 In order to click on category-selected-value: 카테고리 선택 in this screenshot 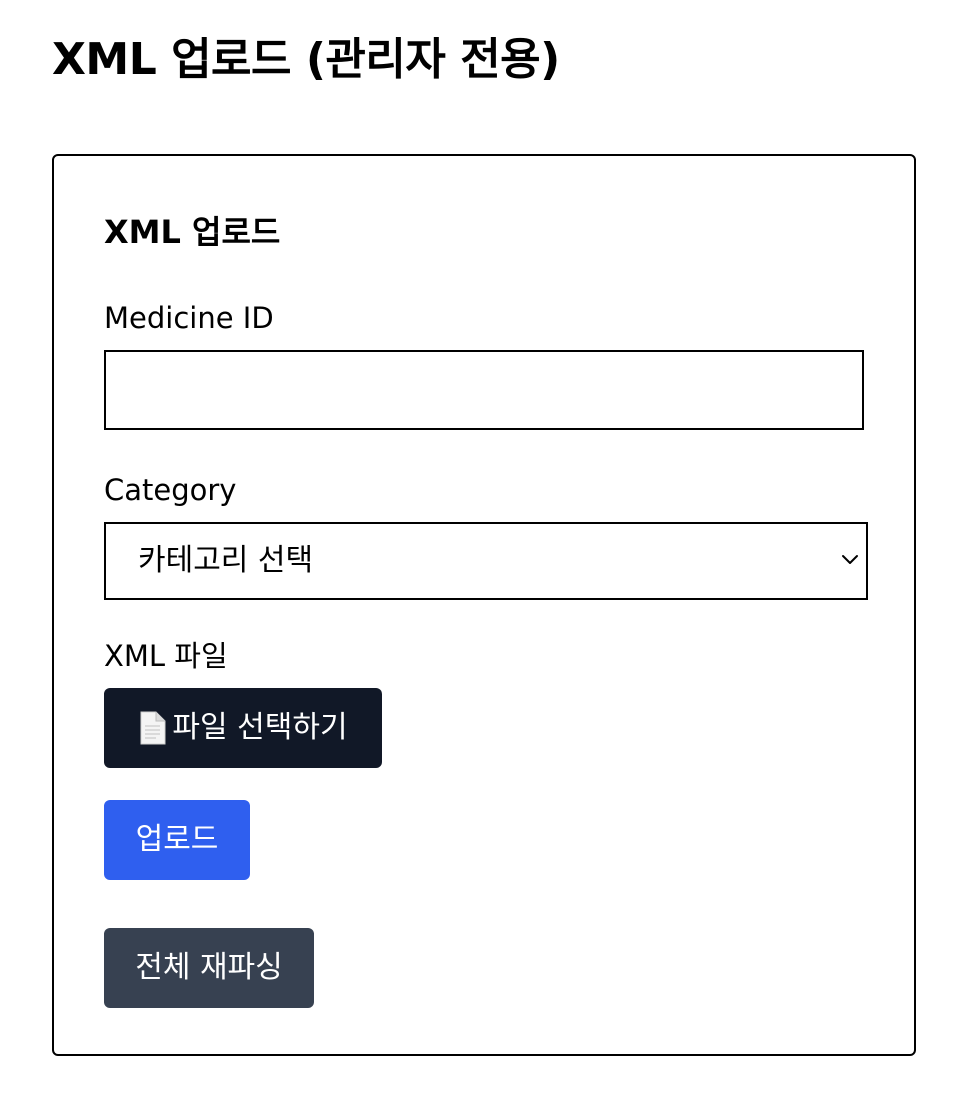, I will do `click(226, 560)`.